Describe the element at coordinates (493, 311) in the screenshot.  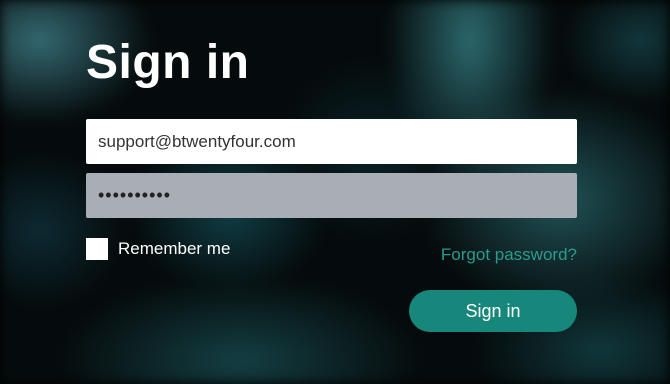
I see `sign-in-button: Sign in` at that location.